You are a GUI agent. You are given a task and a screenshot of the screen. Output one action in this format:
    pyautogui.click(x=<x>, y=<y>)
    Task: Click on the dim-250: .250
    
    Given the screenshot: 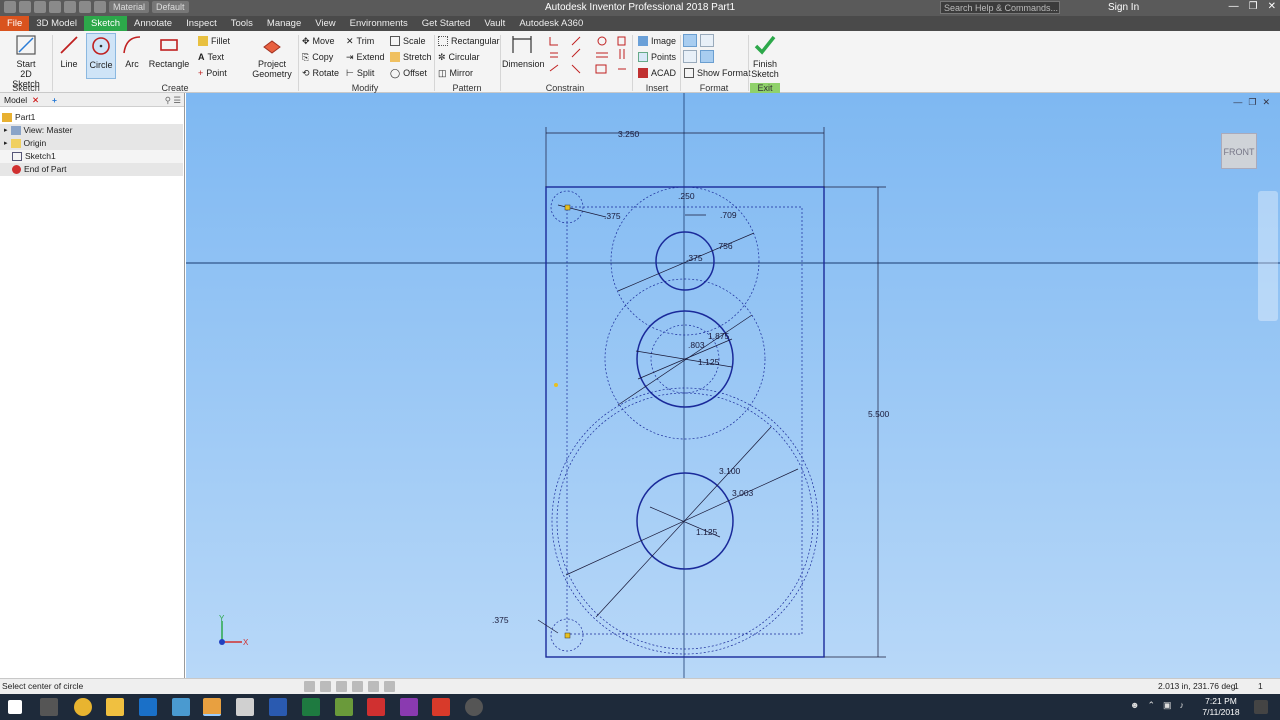 What is the action you would take?
    pyautogui.click(x=686, y=196)
    